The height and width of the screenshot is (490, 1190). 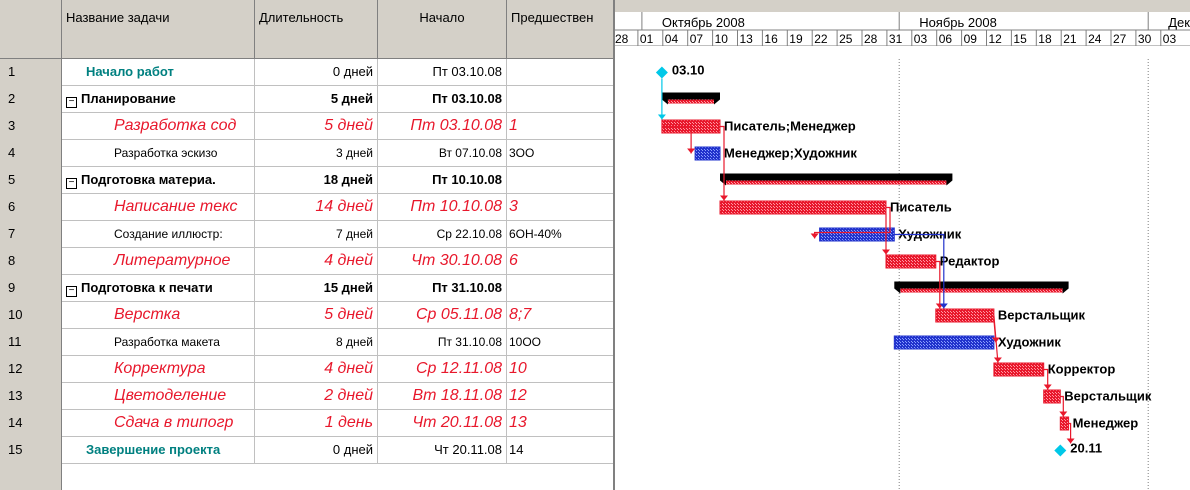 I want to click on table-row: 4 Разработка эскизо 3 дней Вт 07.10.08 3ОО, so click(x=306, y=153).